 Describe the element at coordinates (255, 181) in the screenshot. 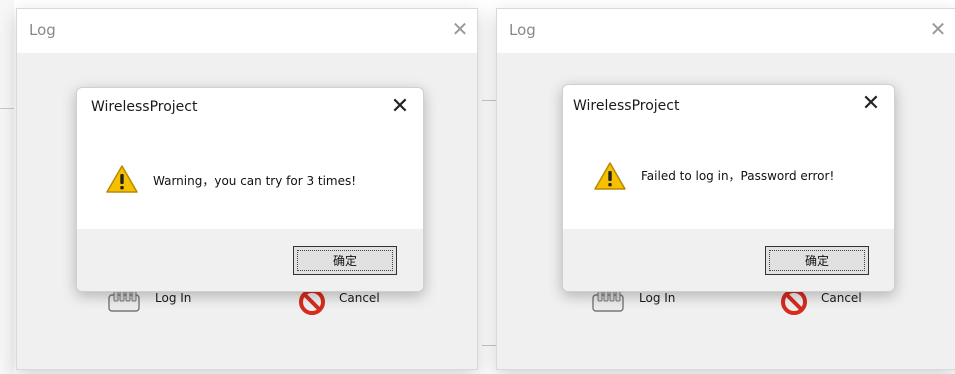

I see `dialog-message: Warning，you can try for 3 times!` at that location.